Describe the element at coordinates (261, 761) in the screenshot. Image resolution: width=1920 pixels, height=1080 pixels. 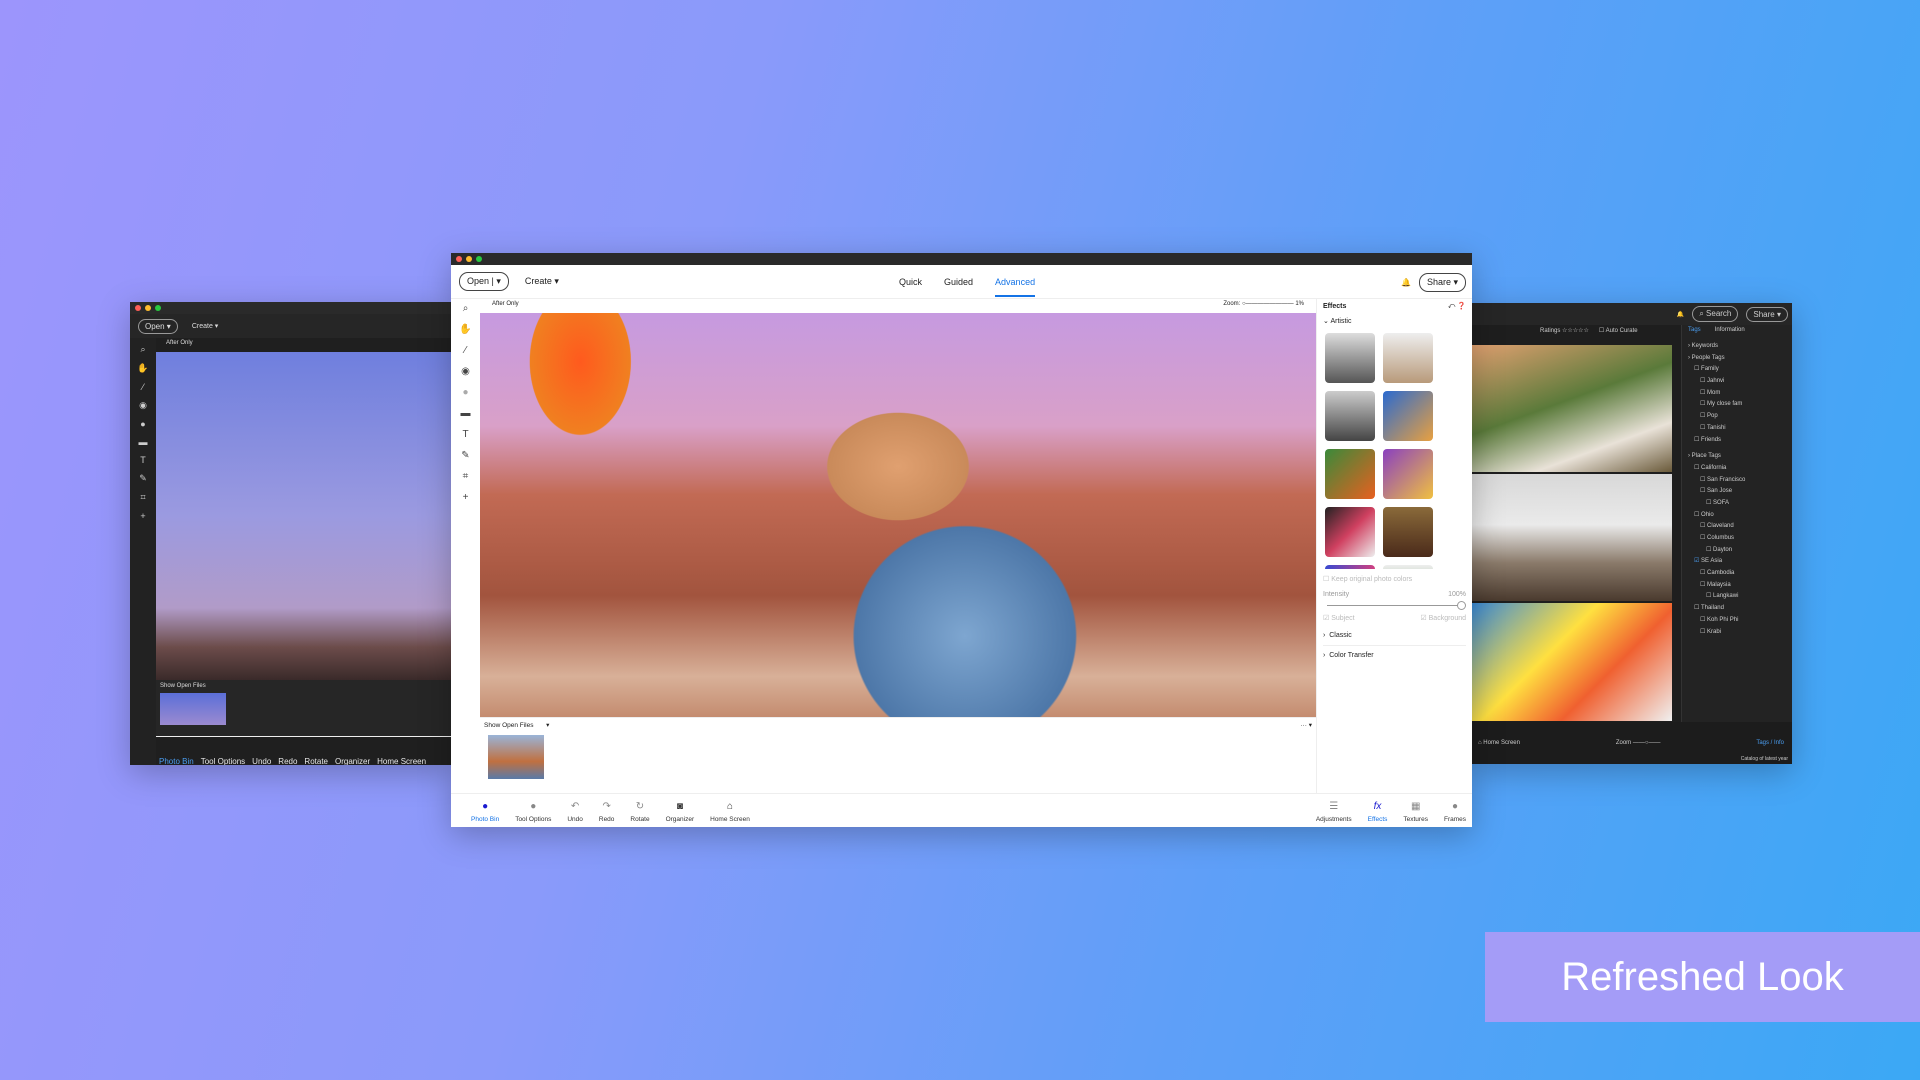
I see `undo-button: Undo` at that location.